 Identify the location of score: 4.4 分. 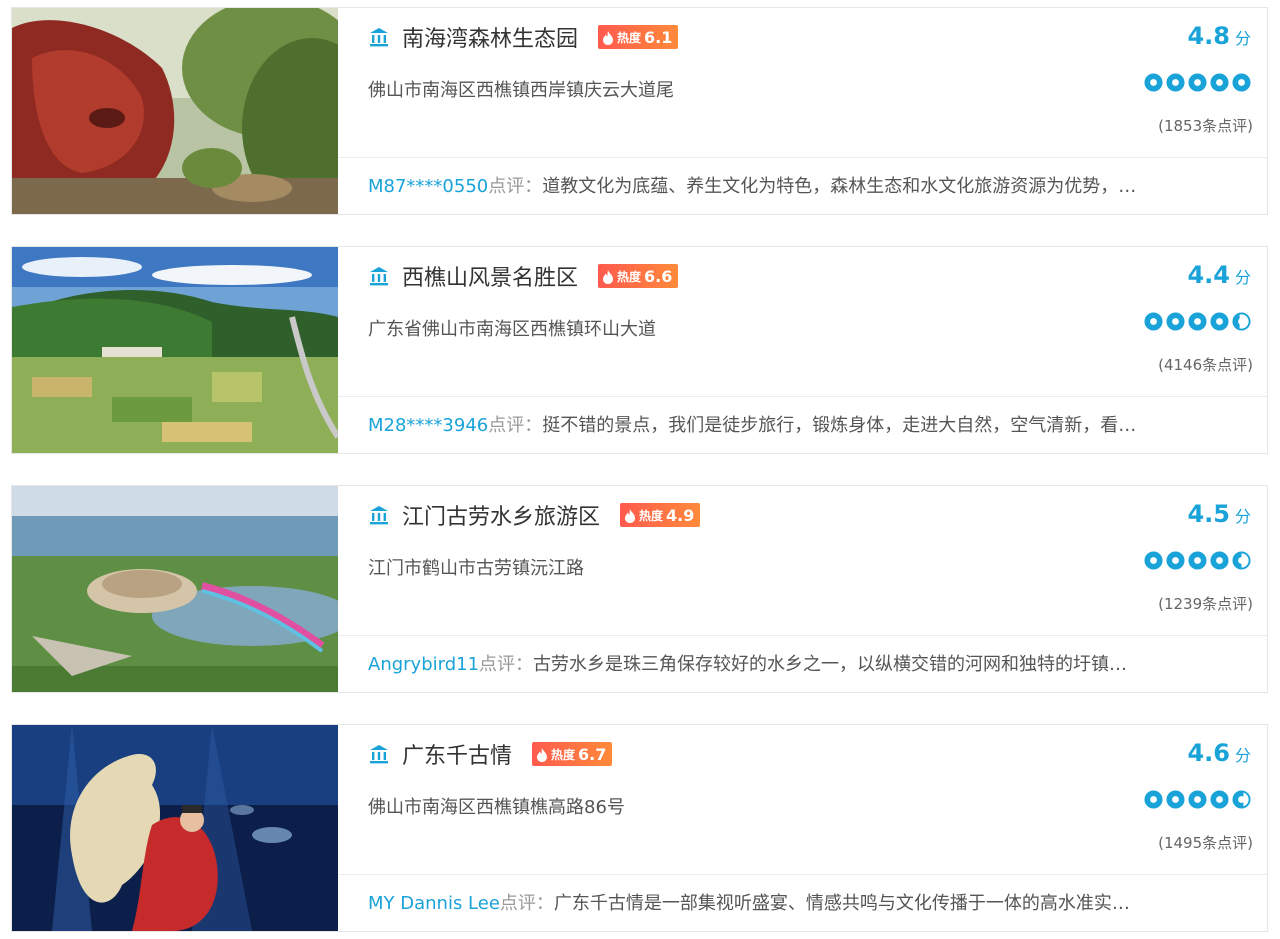
(1219, 275).